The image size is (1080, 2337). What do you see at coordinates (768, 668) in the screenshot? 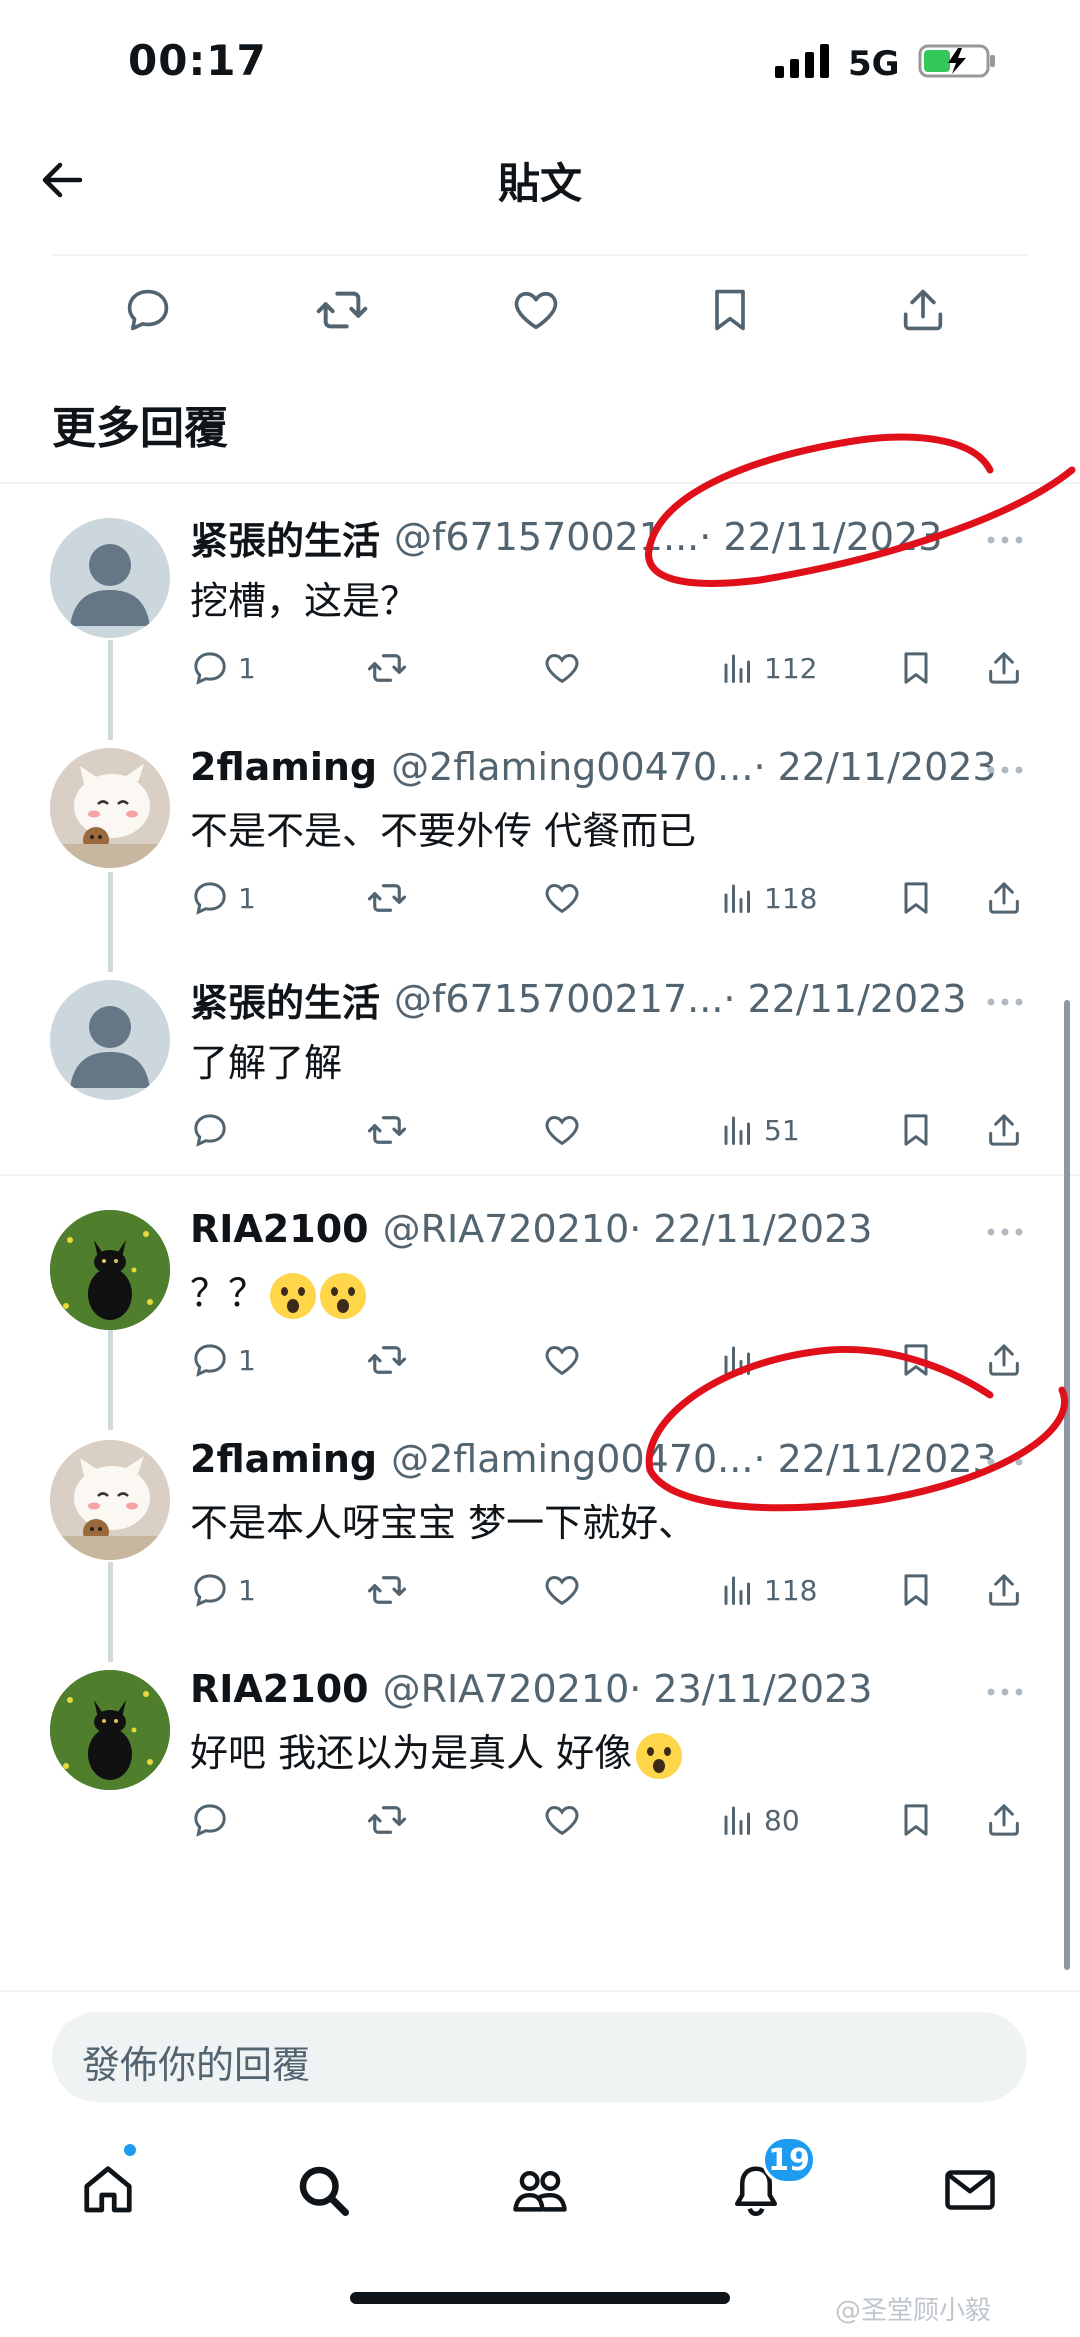
I see `views-button: 112` at bounding box center [768, 668].